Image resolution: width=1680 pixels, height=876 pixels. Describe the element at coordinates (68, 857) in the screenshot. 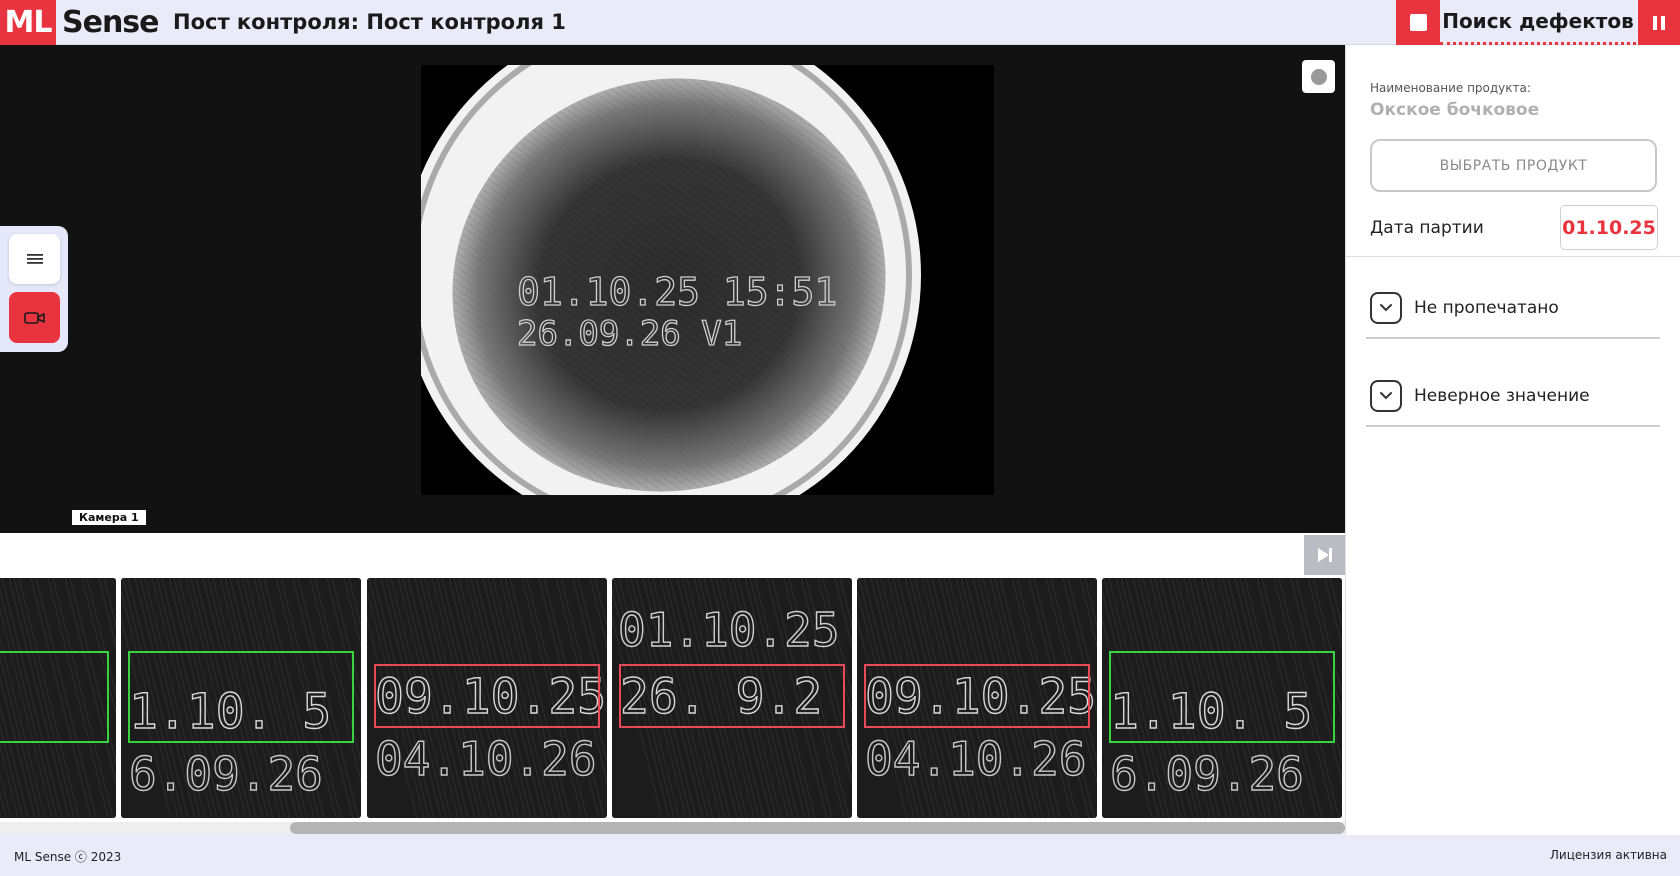

I see `copyright-text: ML Sense ⓒ 2023` at that location.